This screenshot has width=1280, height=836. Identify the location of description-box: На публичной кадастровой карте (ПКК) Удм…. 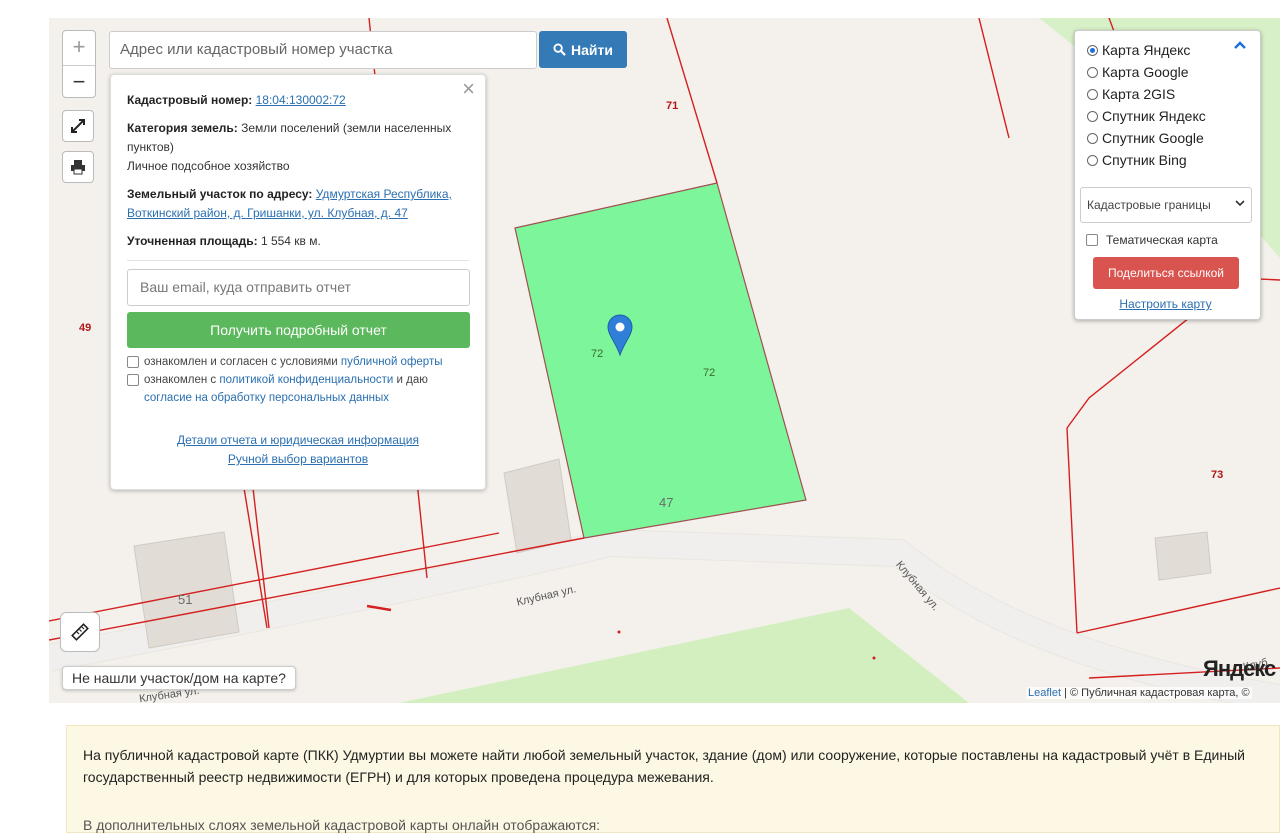
(673, 779).